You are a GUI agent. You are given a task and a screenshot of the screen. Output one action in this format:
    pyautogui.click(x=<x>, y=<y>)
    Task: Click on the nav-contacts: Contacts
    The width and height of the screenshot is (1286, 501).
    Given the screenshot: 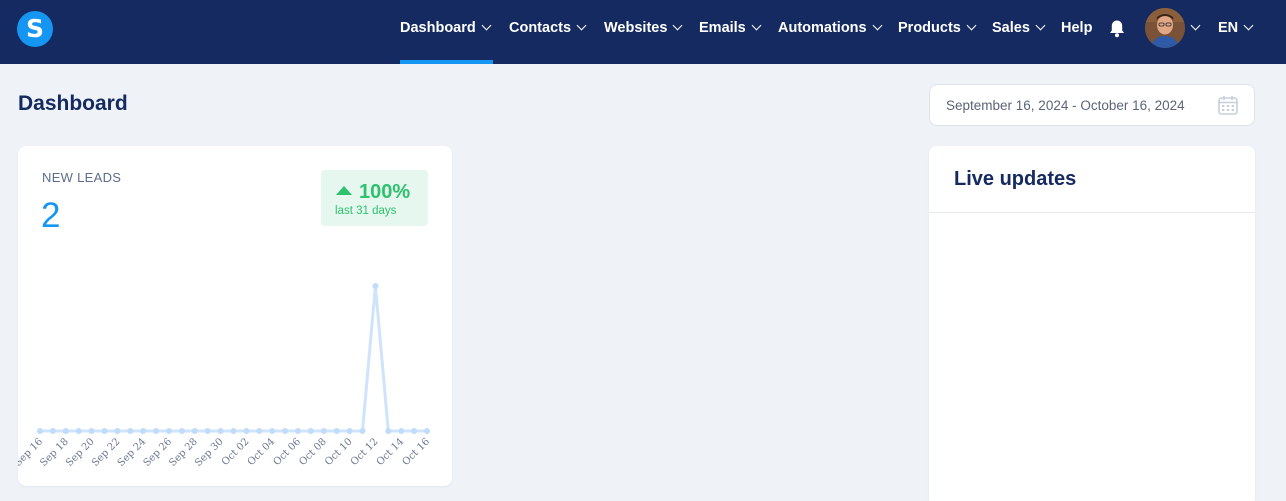 What is the action you would take?
    pyautogui.click(x=548, y=32)
    